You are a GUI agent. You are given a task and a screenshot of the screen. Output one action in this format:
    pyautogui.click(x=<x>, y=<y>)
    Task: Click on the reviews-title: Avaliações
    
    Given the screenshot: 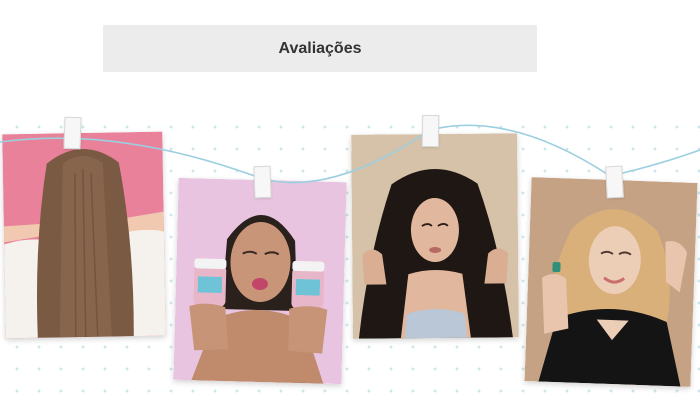 What is the action you would take?
    pyautogui.click(x=320, y=48)
    